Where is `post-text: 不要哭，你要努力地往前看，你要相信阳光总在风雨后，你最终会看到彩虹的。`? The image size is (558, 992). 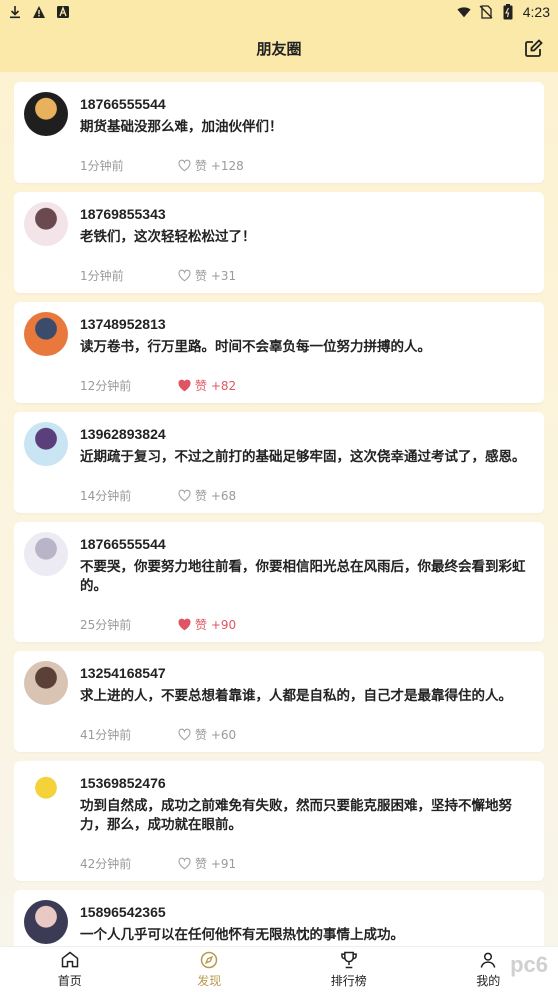
post-text: 不要哭，你要努力地往前看，你要相信阳光总在风雨后，你最终会看到彩虹的。 is located at coordinates (303, 576).